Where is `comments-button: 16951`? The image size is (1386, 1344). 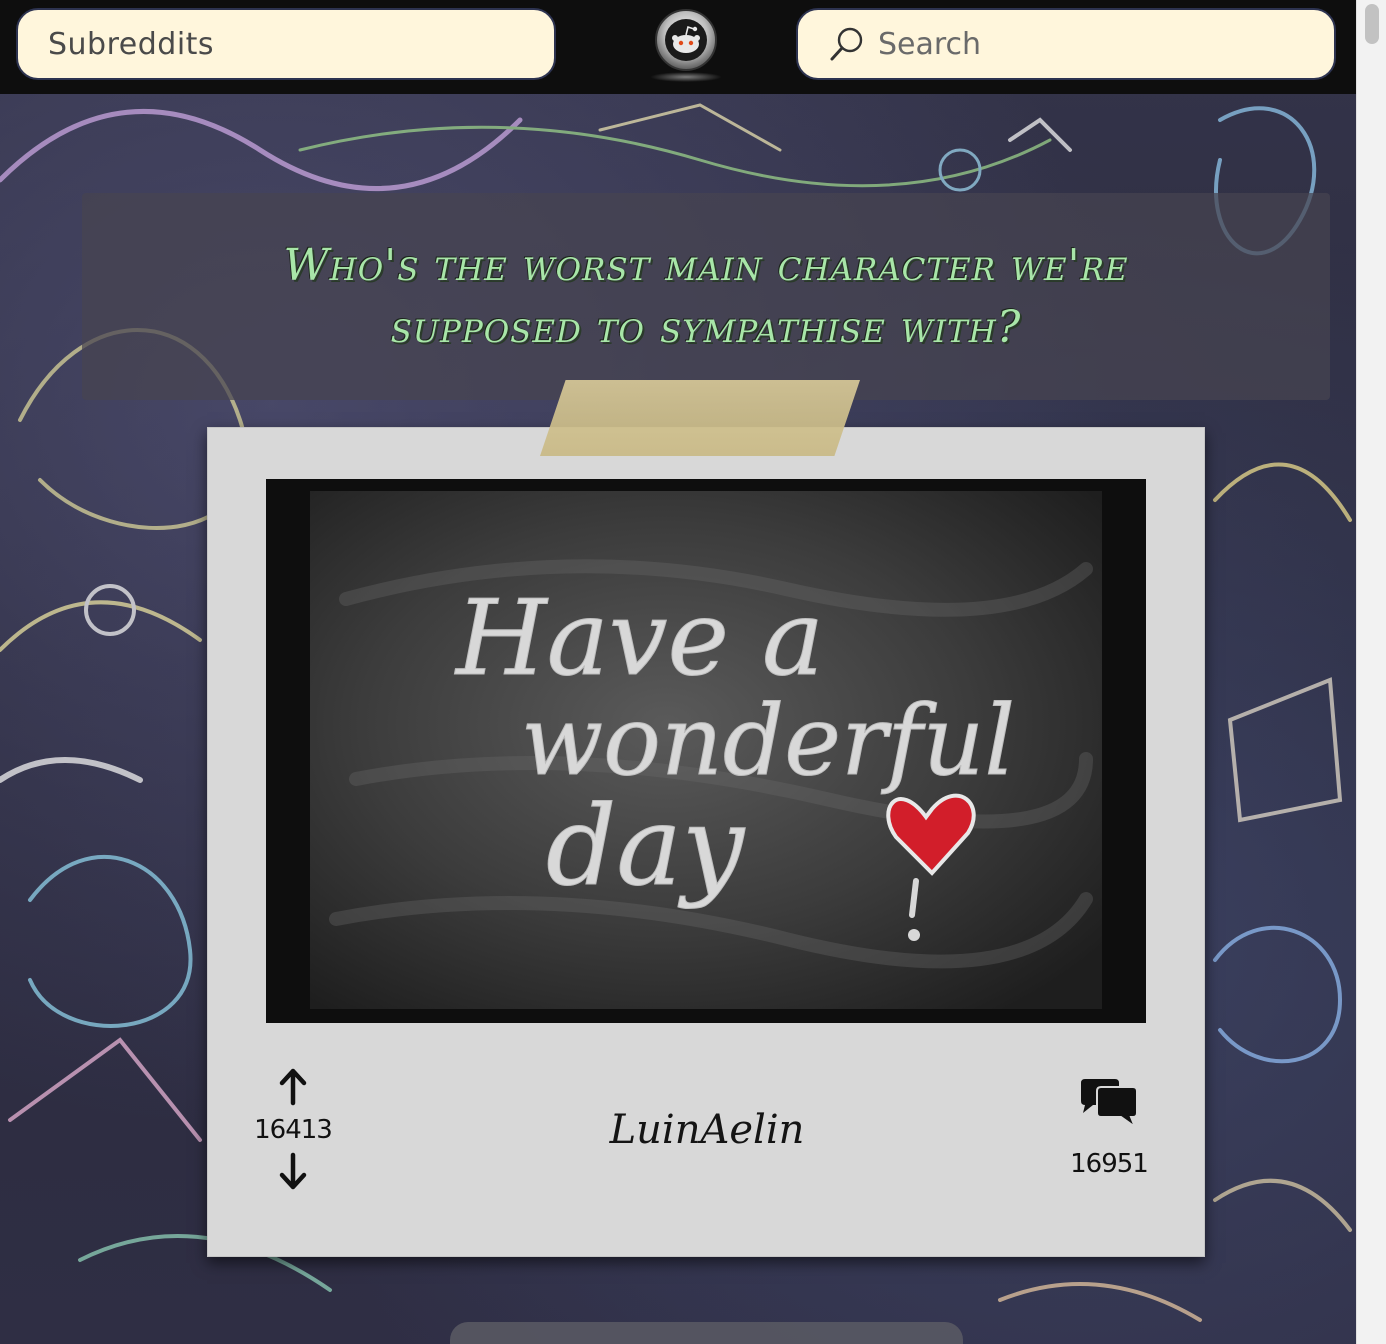
comments-button: 16951 is located at coordinates (1109, 1131).